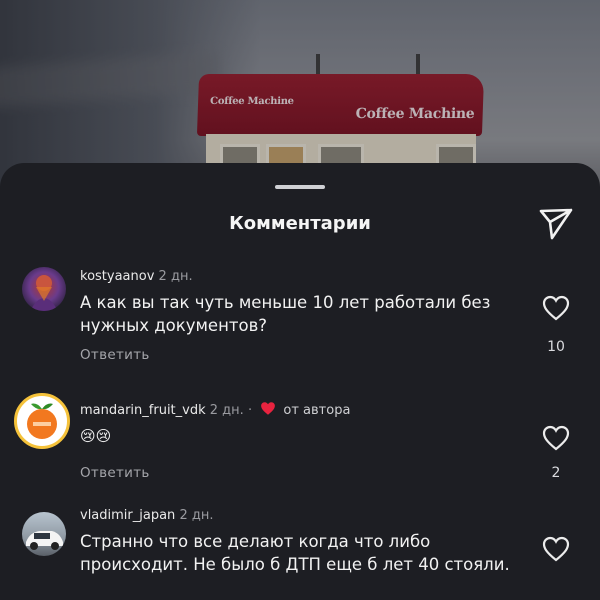  Describe the element at coordinates (556, 224) in the screenshot. I see `send-icon` at that location.